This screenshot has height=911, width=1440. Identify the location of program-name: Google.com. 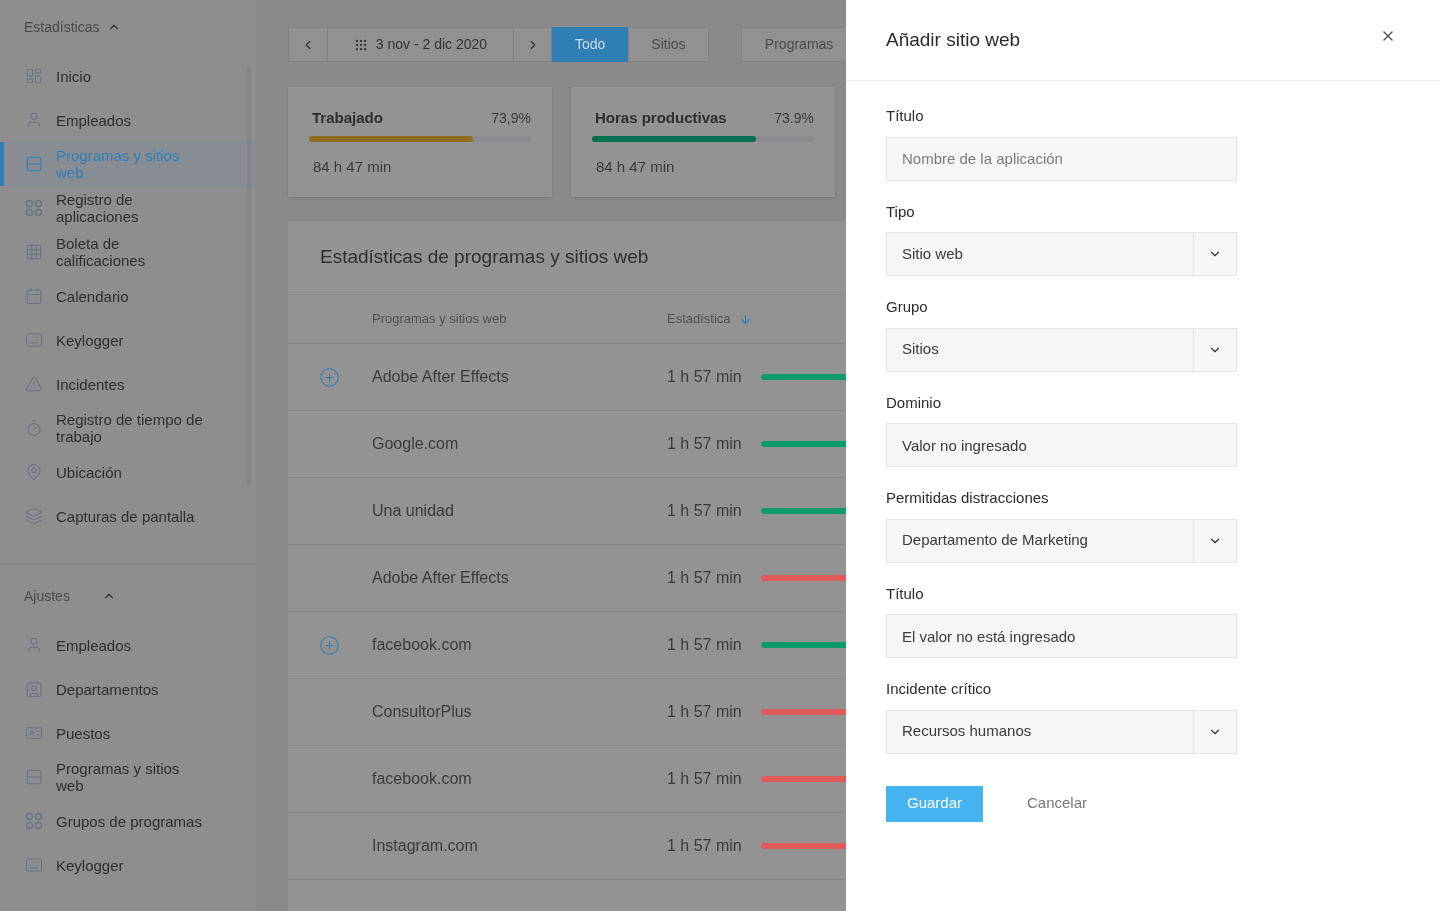
(416, 444).